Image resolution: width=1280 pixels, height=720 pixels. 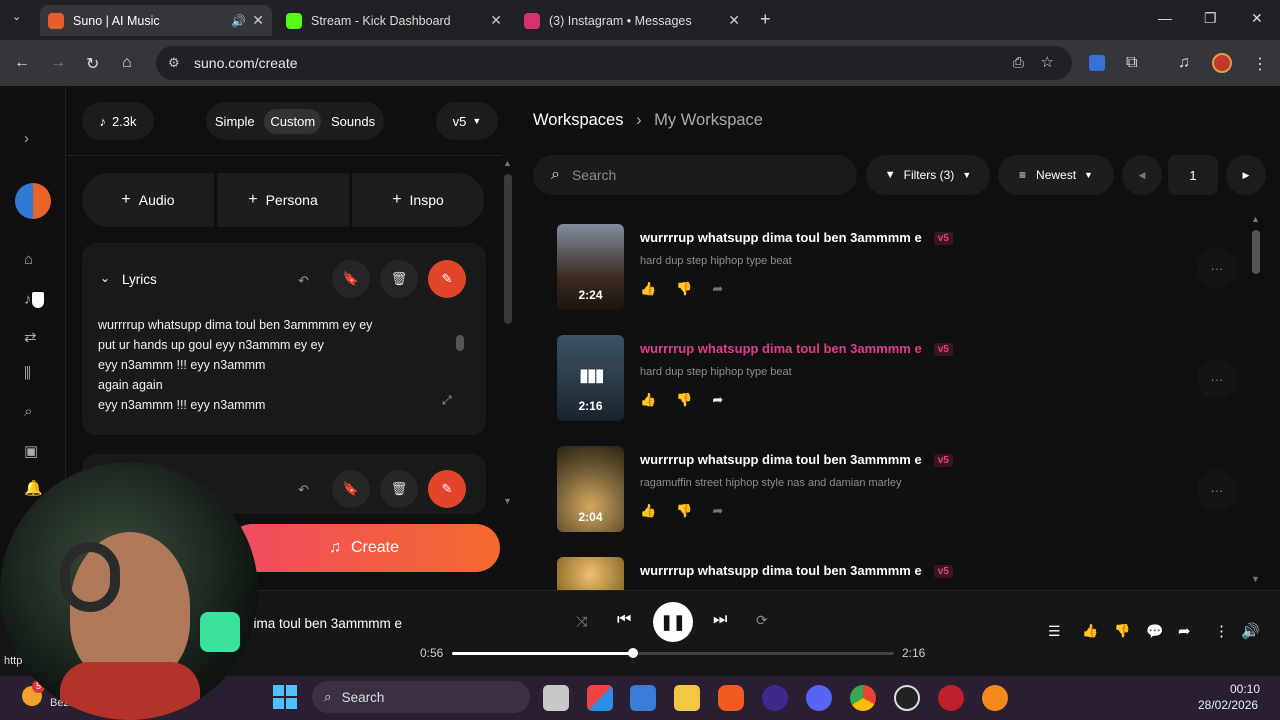 What do you see at coordinates (283, 200) in the screenshot?
I see `add-persona-button: + Persona` at bounding box center [283, 200].